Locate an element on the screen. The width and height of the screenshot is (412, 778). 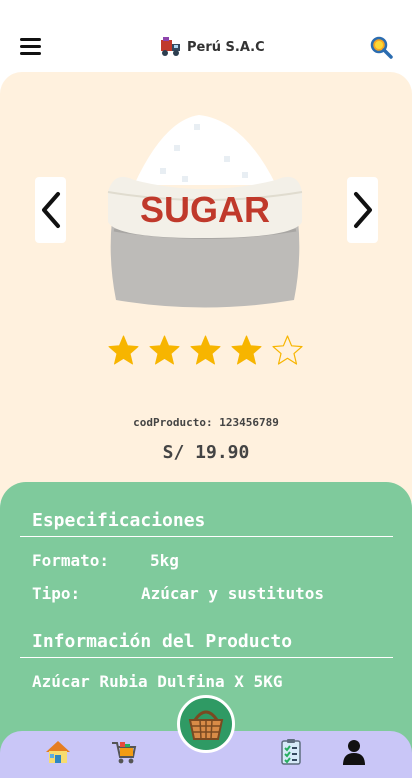
previous-image-button is located at coordinates (50, 210).